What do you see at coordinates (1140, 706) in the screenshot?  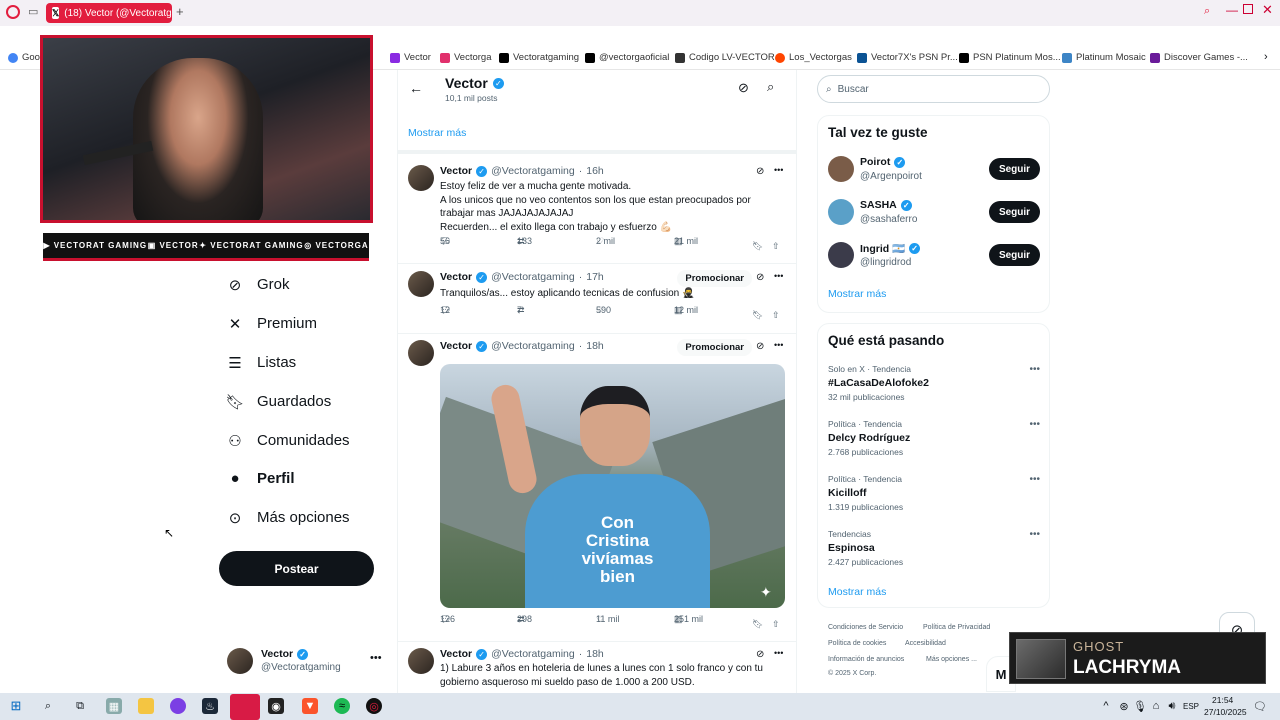 I see `microphone-icon: 🎙︎` at bounding box center [1140, 706].